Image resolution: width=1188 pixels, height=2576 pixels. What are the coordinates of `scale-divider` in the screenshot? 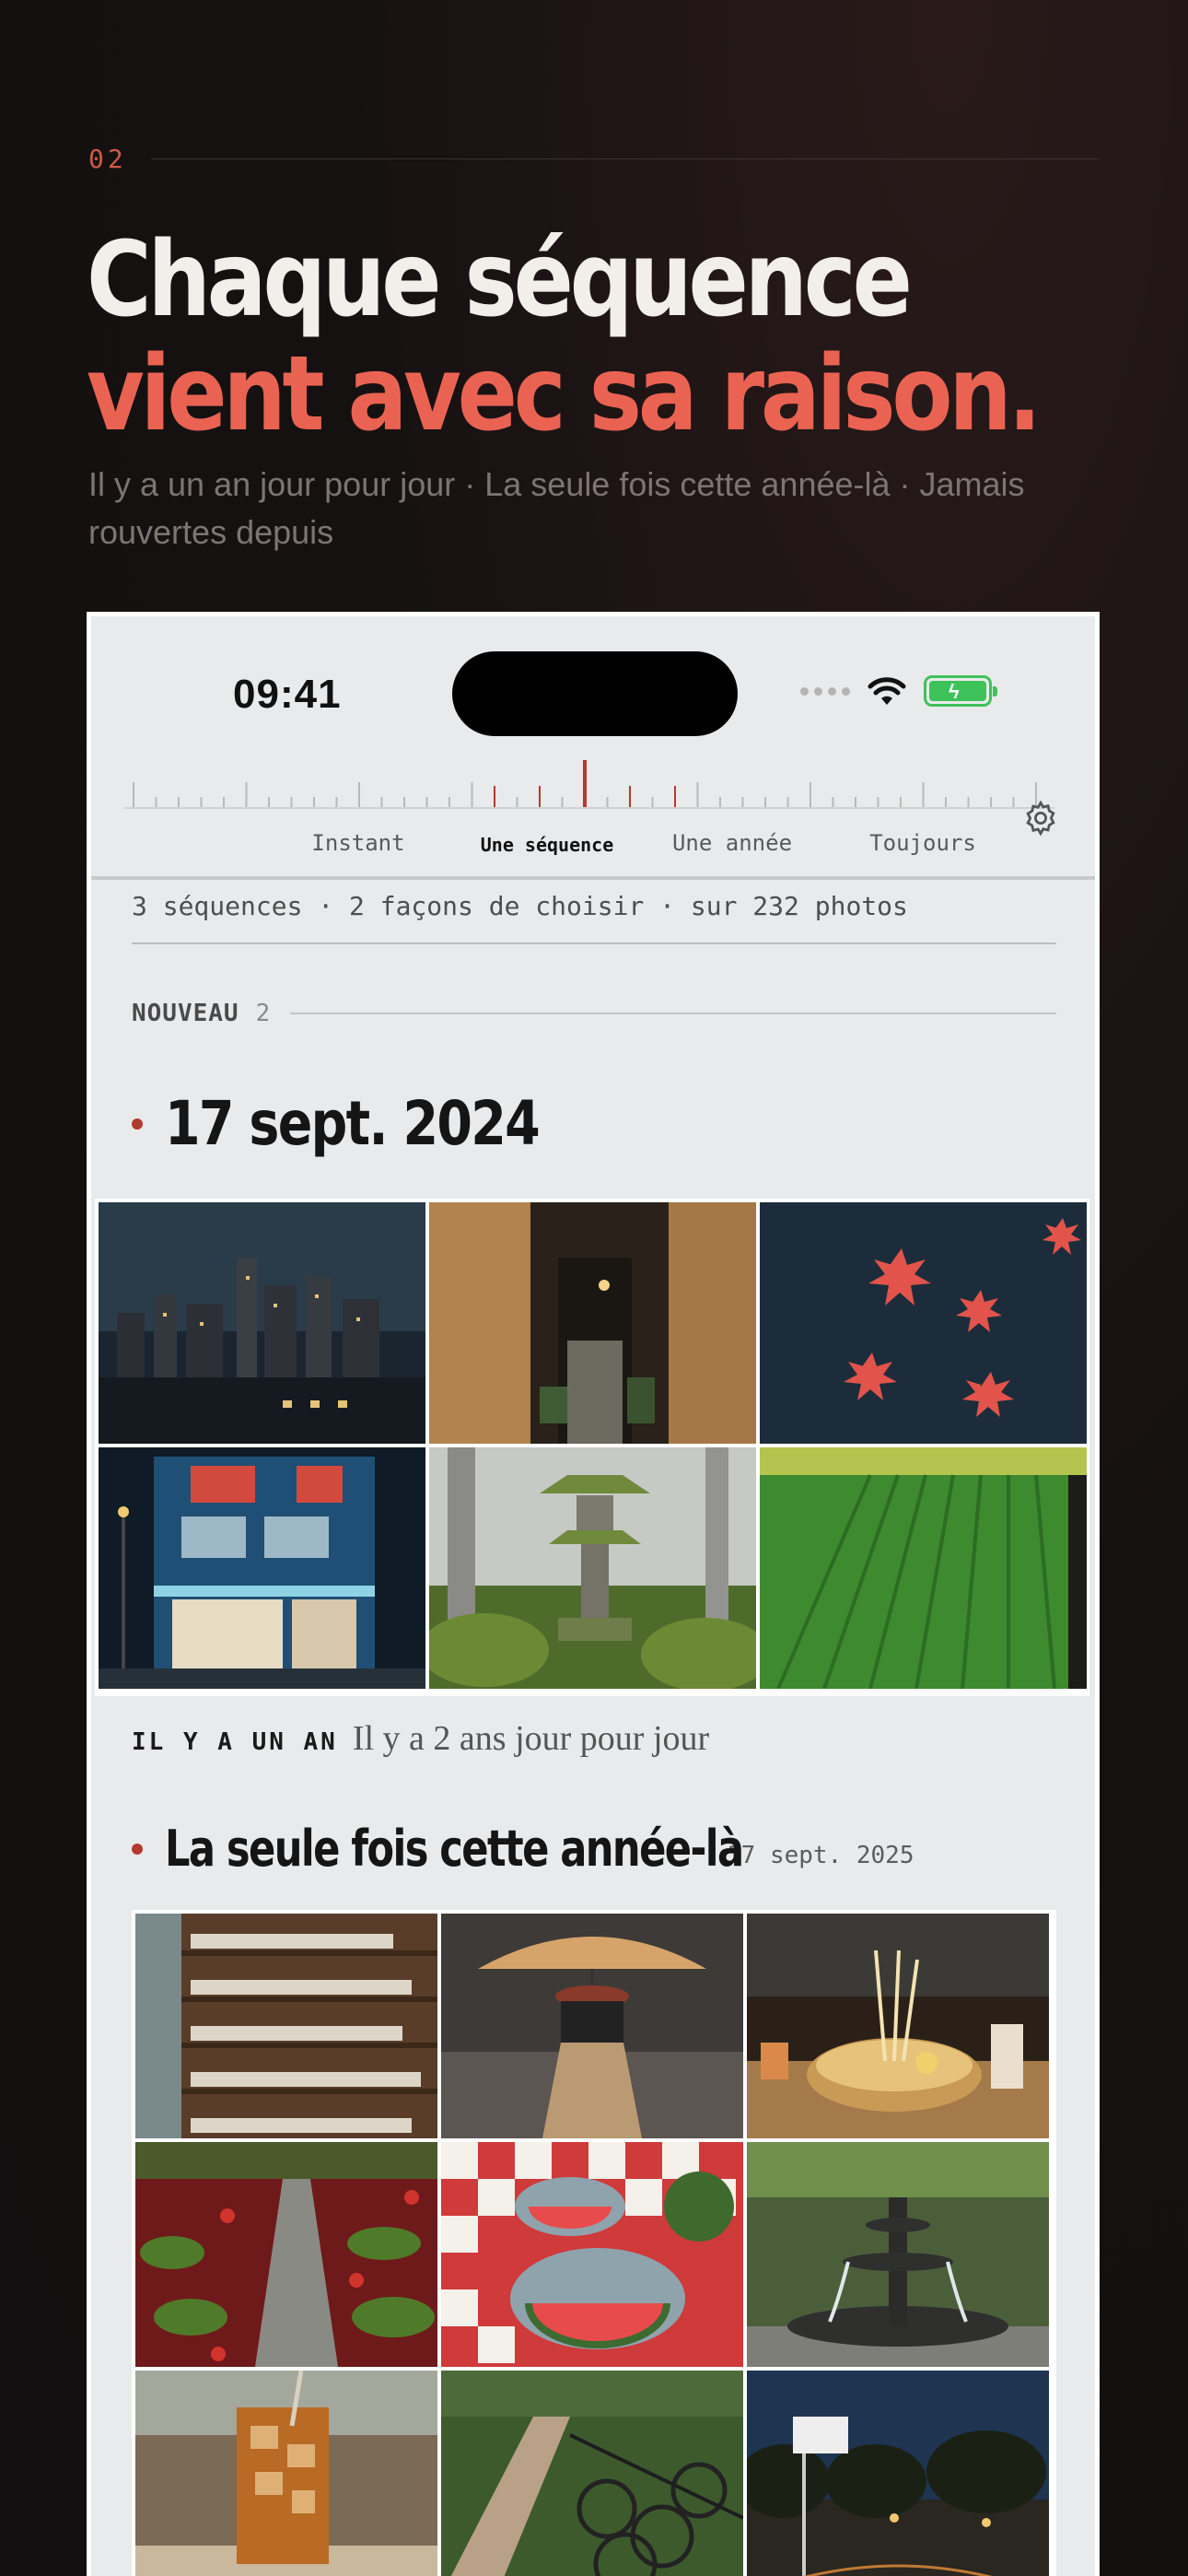 It's located at (593, 878).